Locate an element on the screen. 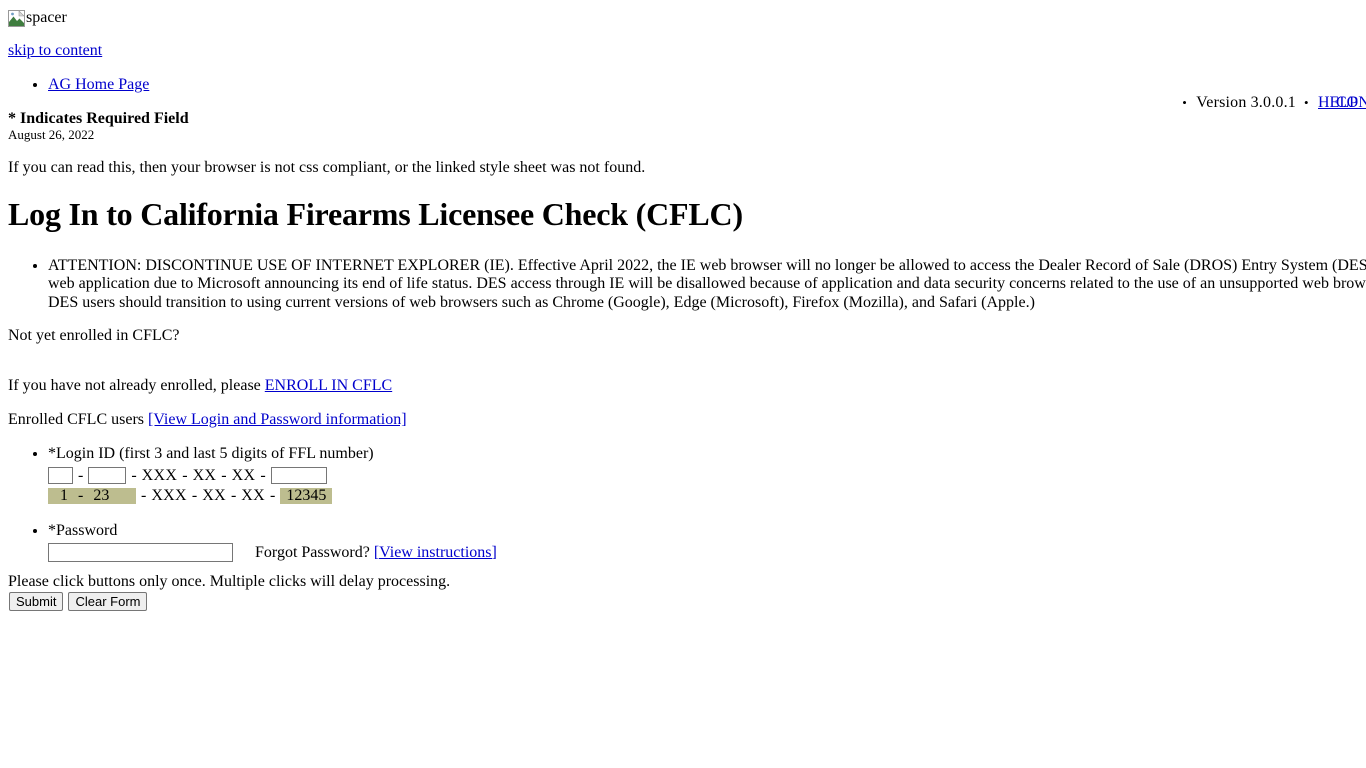 The width and height of the screenshot is (1366, 768). ffl-part3-input is located at coordinates (298, 475).